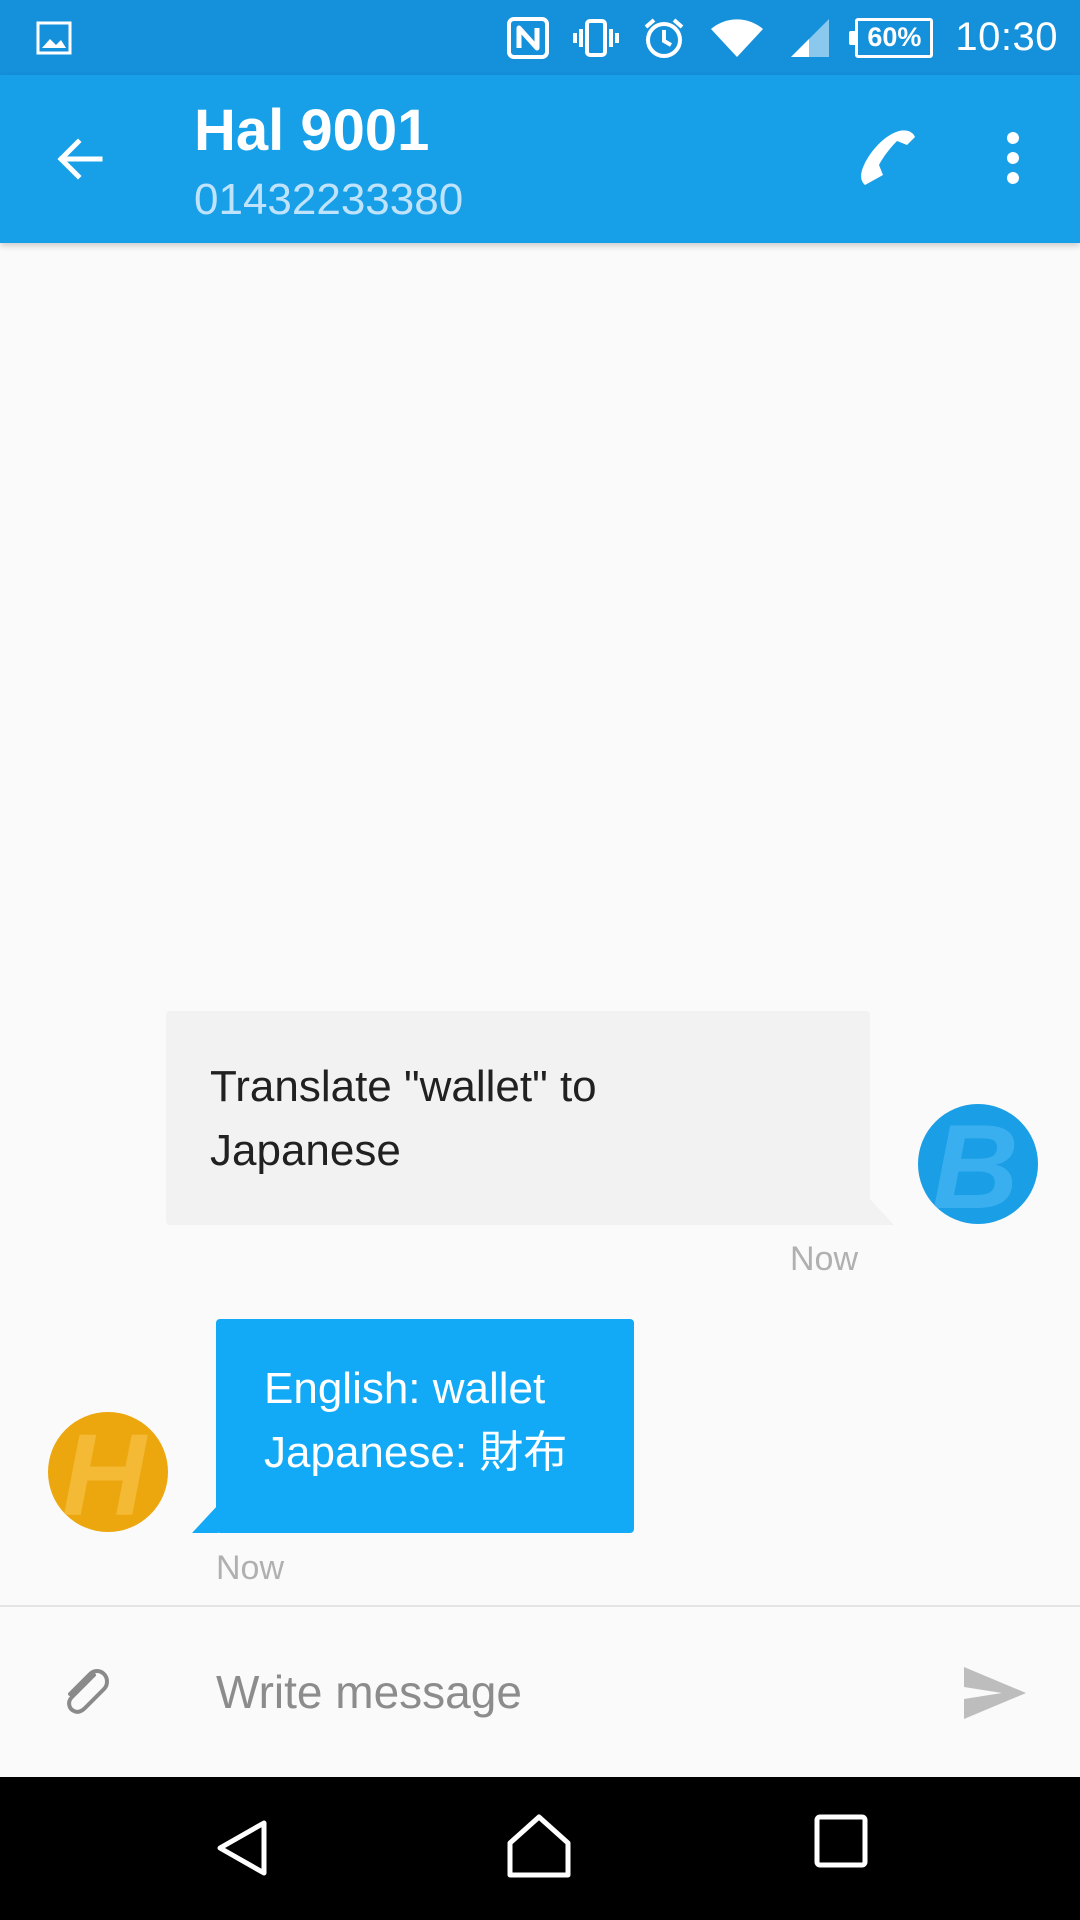 The width and height of the screenshot is (1080, 1920). What do you see at coordinates (54, 38) in the screenshot?
I see `gallery-icon` at bounding box center [54, 38].